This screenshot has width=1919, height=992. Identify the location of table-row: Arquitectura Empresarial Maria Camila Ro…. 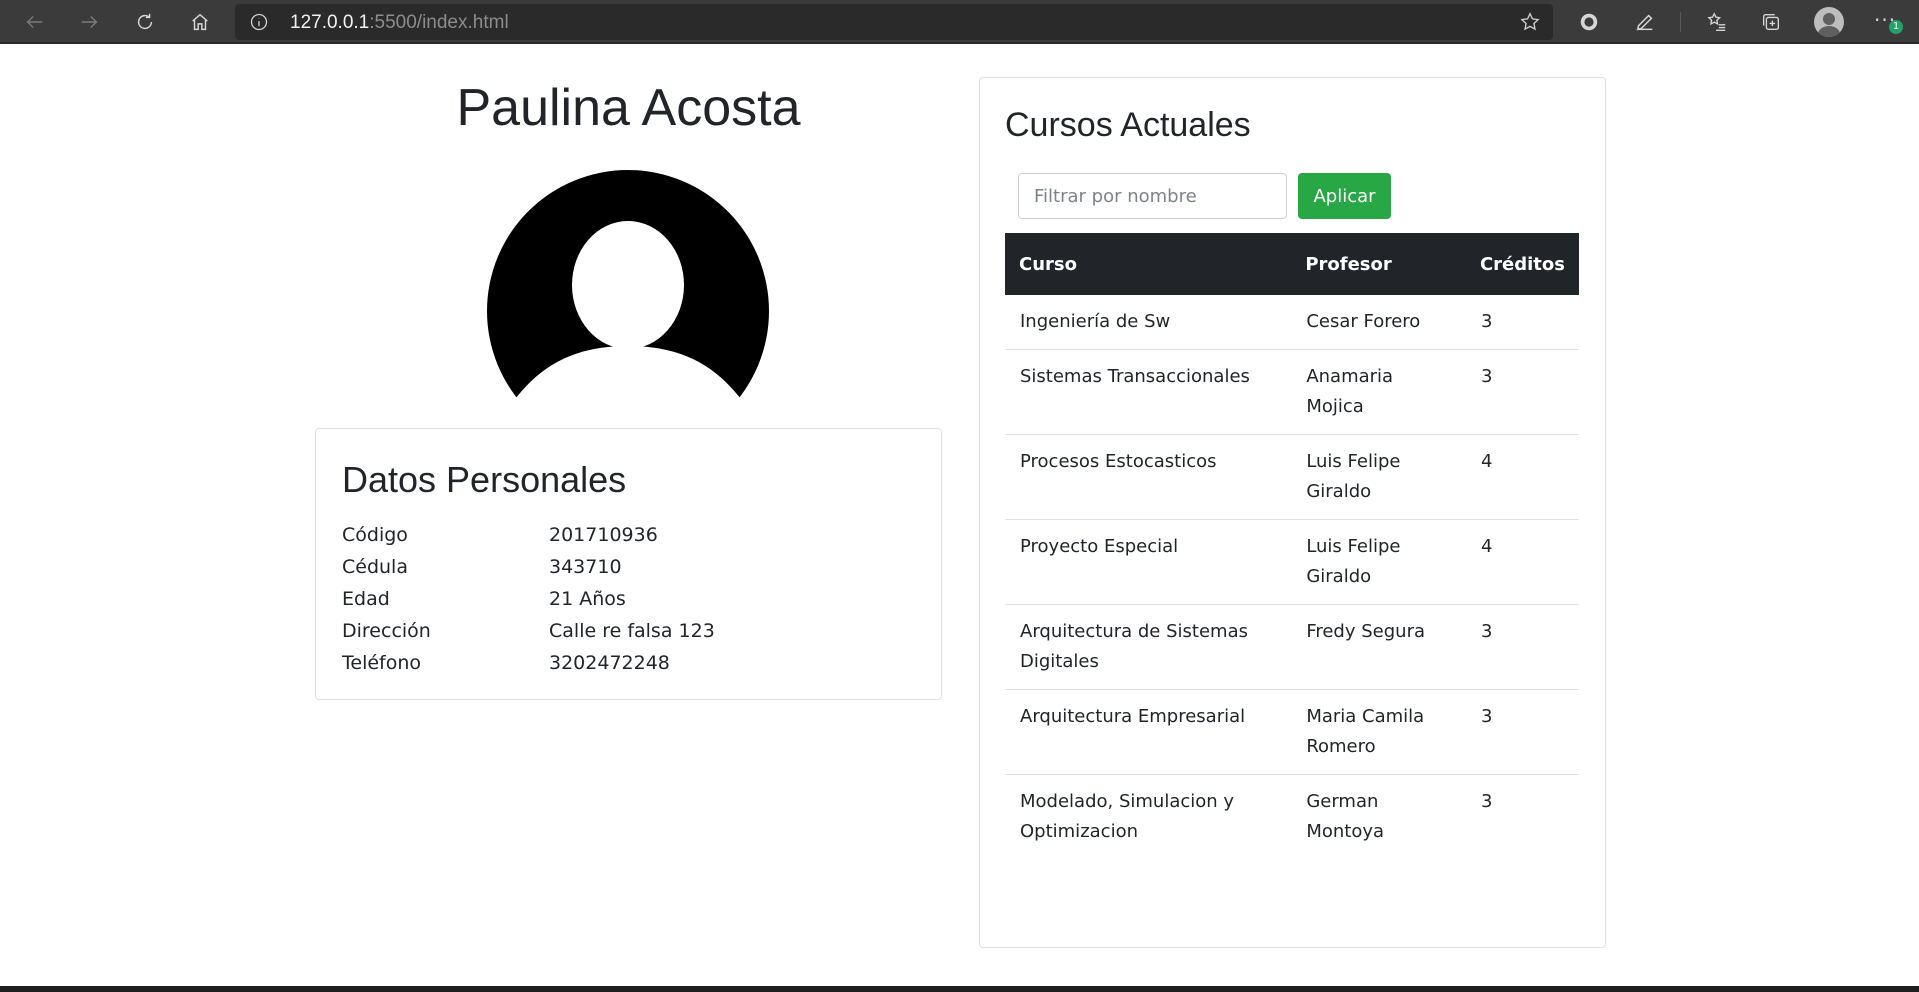
(1292, 732).